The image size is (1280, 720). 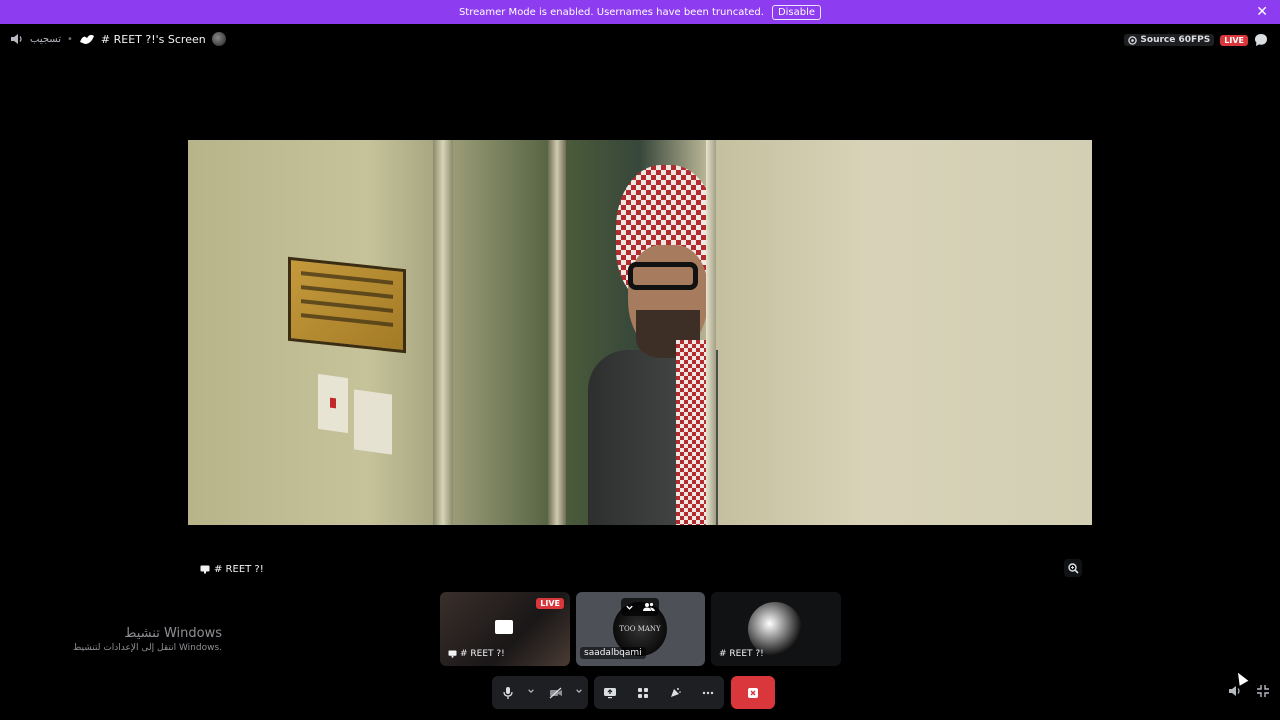 I want to click on stream-owner-label: # REET ?!, so click(x=232, y=569).